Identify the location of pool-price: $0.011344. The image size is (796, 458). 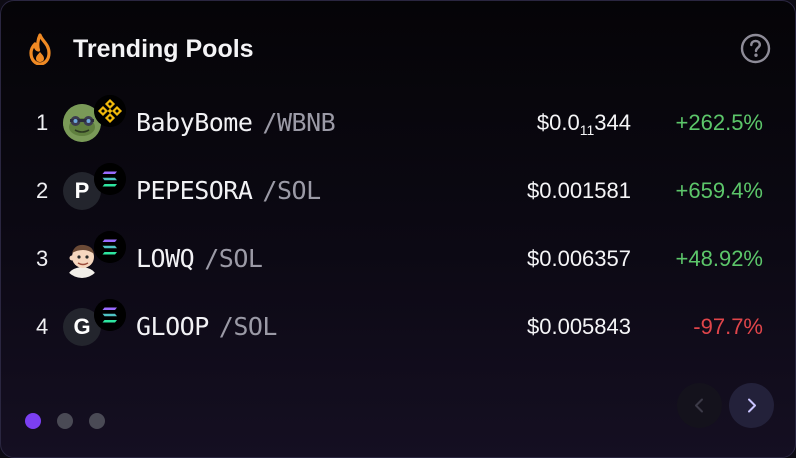
(584, 123).